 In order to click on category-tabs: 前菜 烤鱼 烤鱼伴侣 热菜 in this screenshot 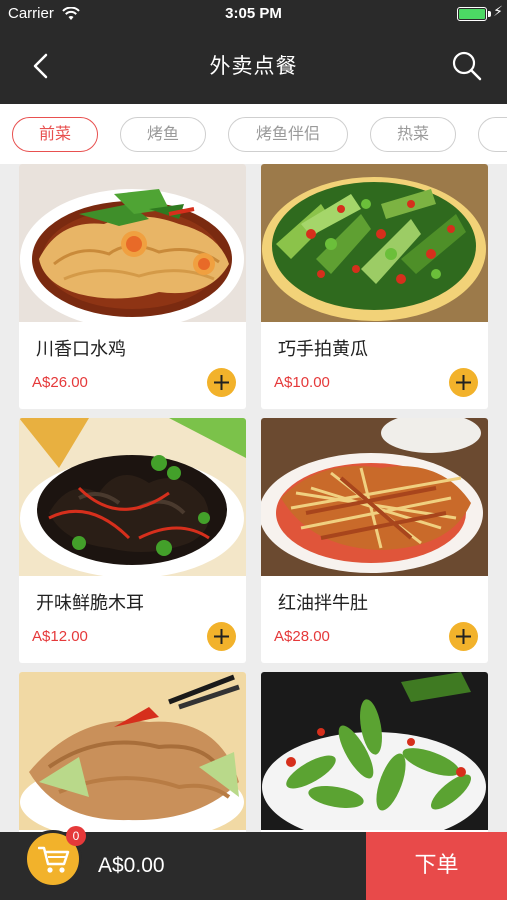, I will do `click(253, 134)`.